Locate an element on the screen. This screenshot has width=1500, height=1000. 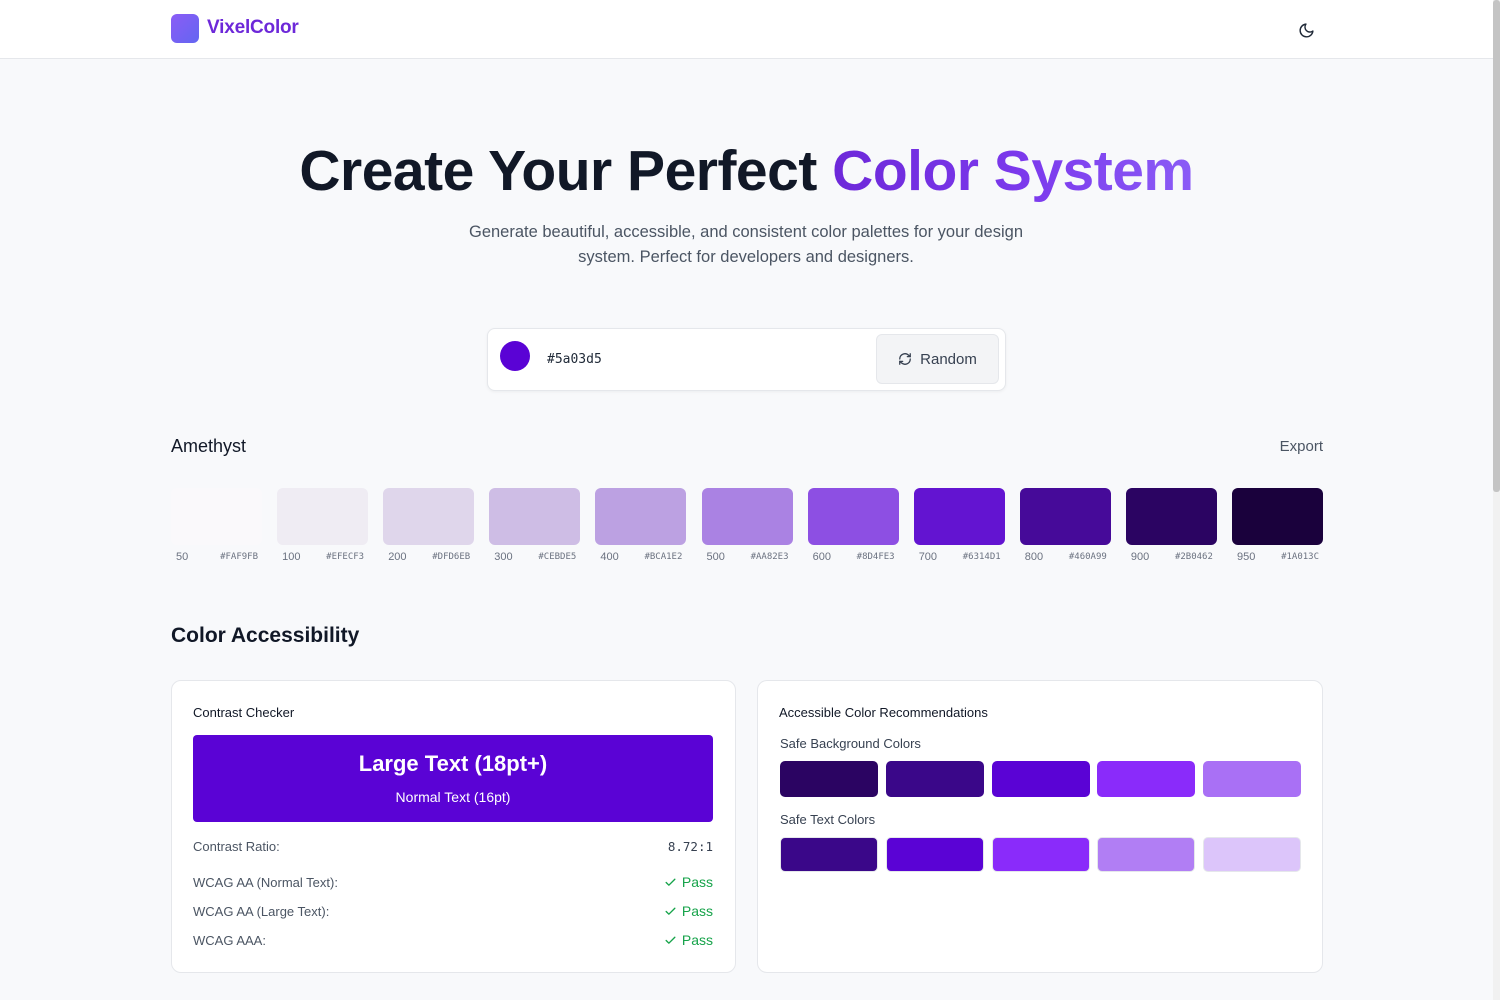
shade-hex-label: #1A013C is located at coordinates (1300, 557).